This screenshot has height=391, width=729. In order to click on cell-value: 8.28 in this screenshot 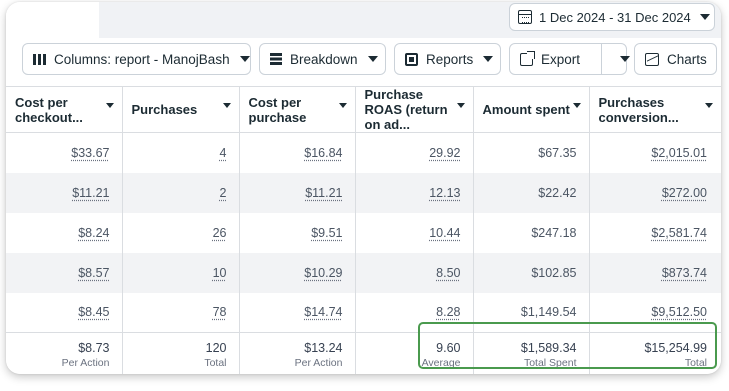, I will do `click(448, 312)`.